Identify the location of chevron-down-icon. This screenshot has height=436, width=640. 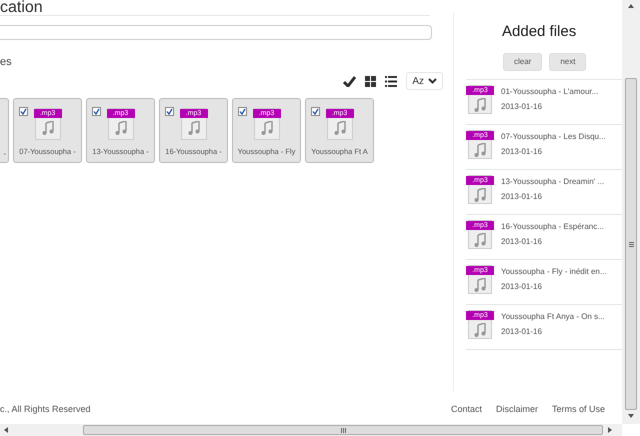
(432, 81).